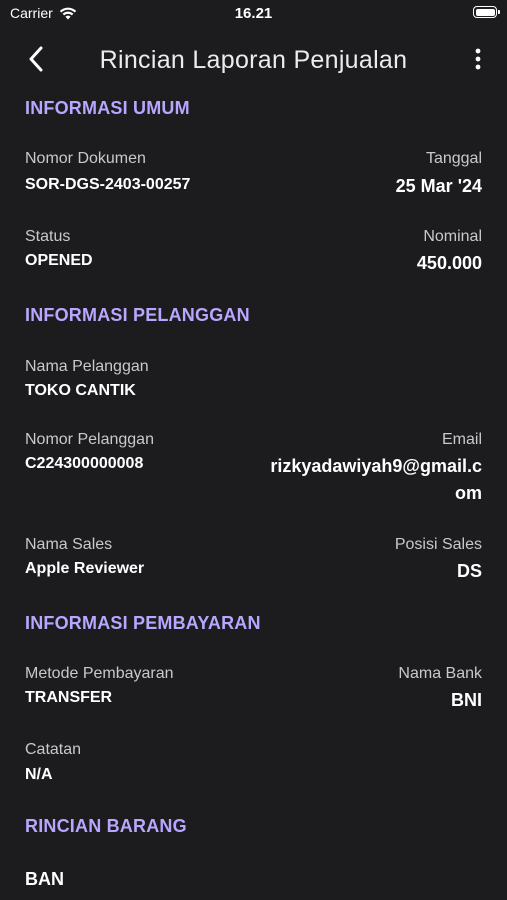 The width and height of the screenshot is (507, 900). What do you see at coordinates (376, 479) in the screenshot?
I see `email-value: rizkyadawiyah9@gmail.com` at bounding box center [376, 479].